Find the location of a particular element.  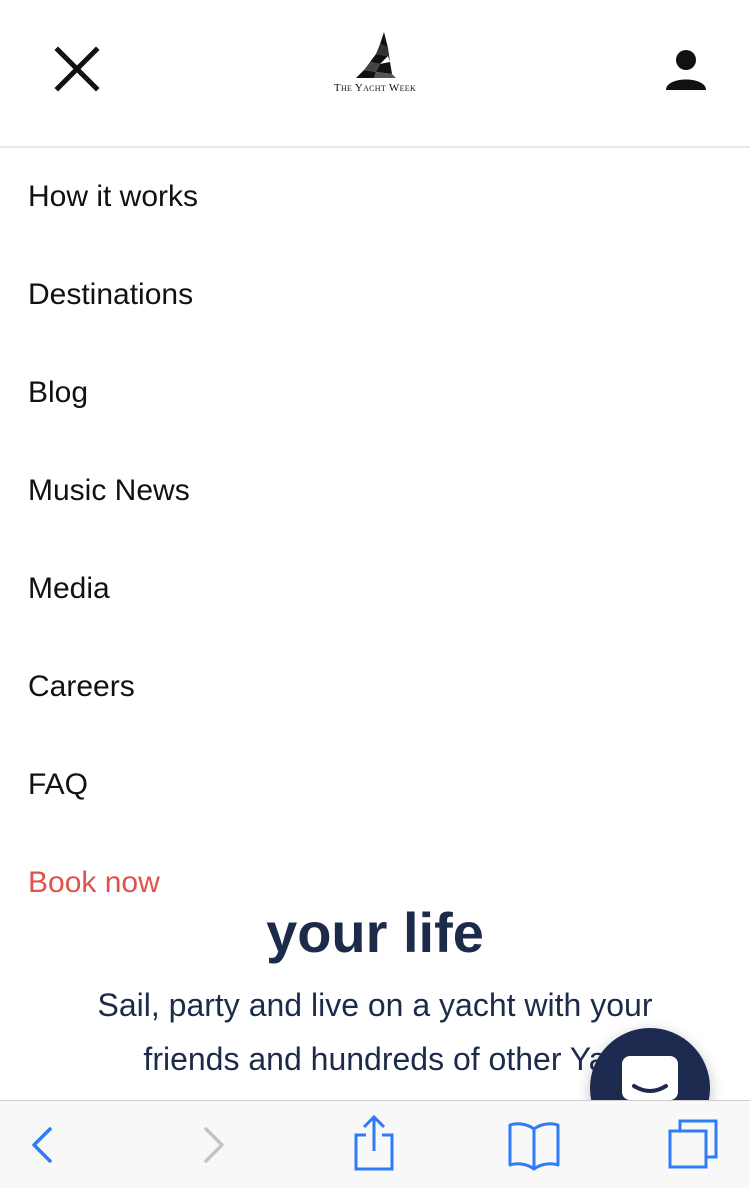

user-icon is located at coordinates (686, 70).